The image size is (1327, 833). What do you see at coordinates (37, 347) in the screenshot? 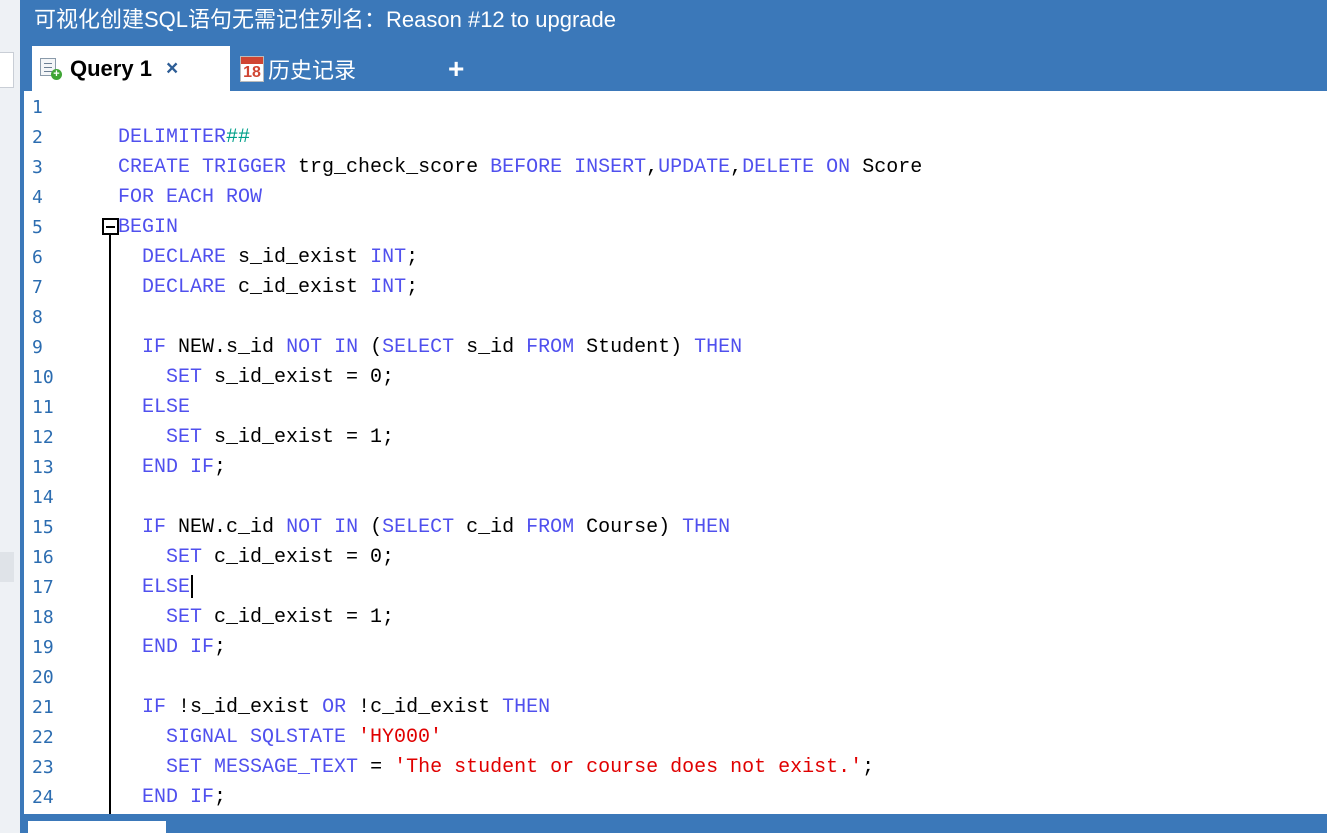
I see `line-number: 9` at bounding box center [37, 347].